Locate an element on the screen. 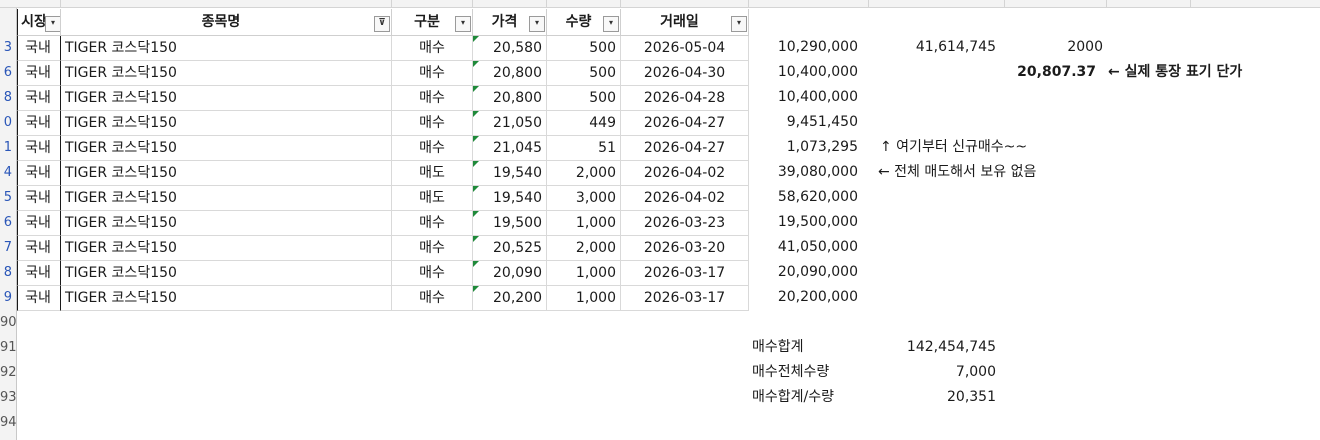  cell-amount: 9,451,450 is located at coordinates (804, 122).